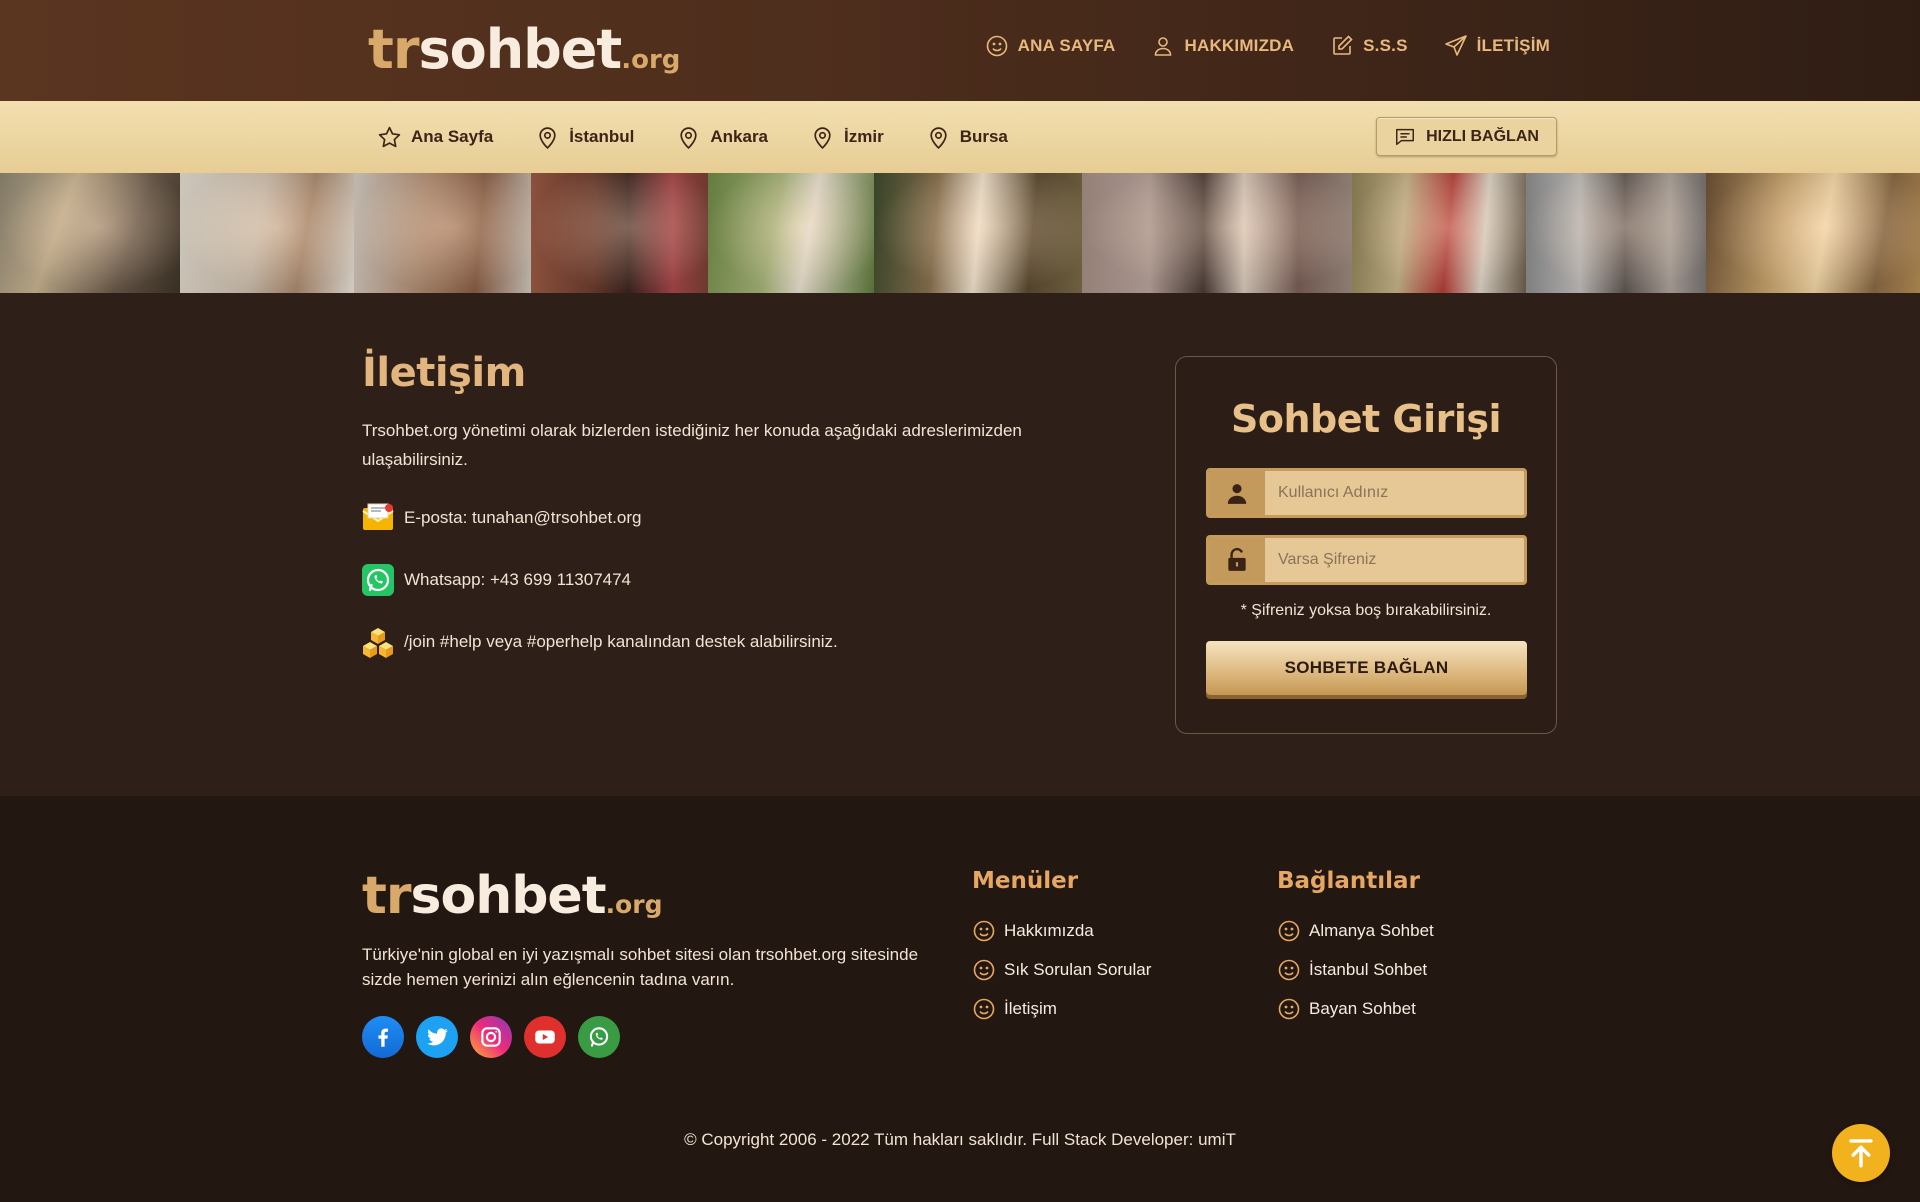 The width and height of the screenshot is (1920, 1202). I want to click on youtube-link, so click(545, 1037).